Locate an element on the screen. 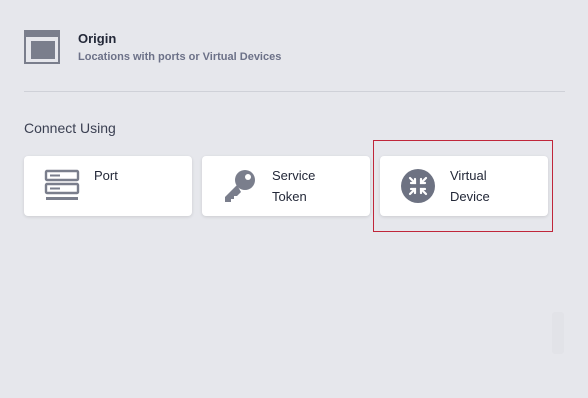  origin-title: Origin is located at coordinates (97, 38).